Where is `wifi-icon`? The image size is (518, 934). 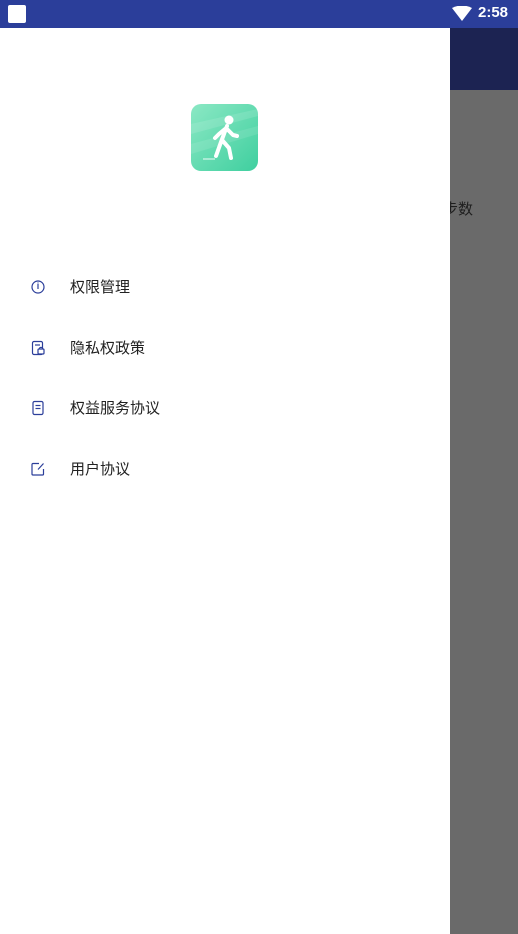 wifi-icon is located at coordinates (462, 13).